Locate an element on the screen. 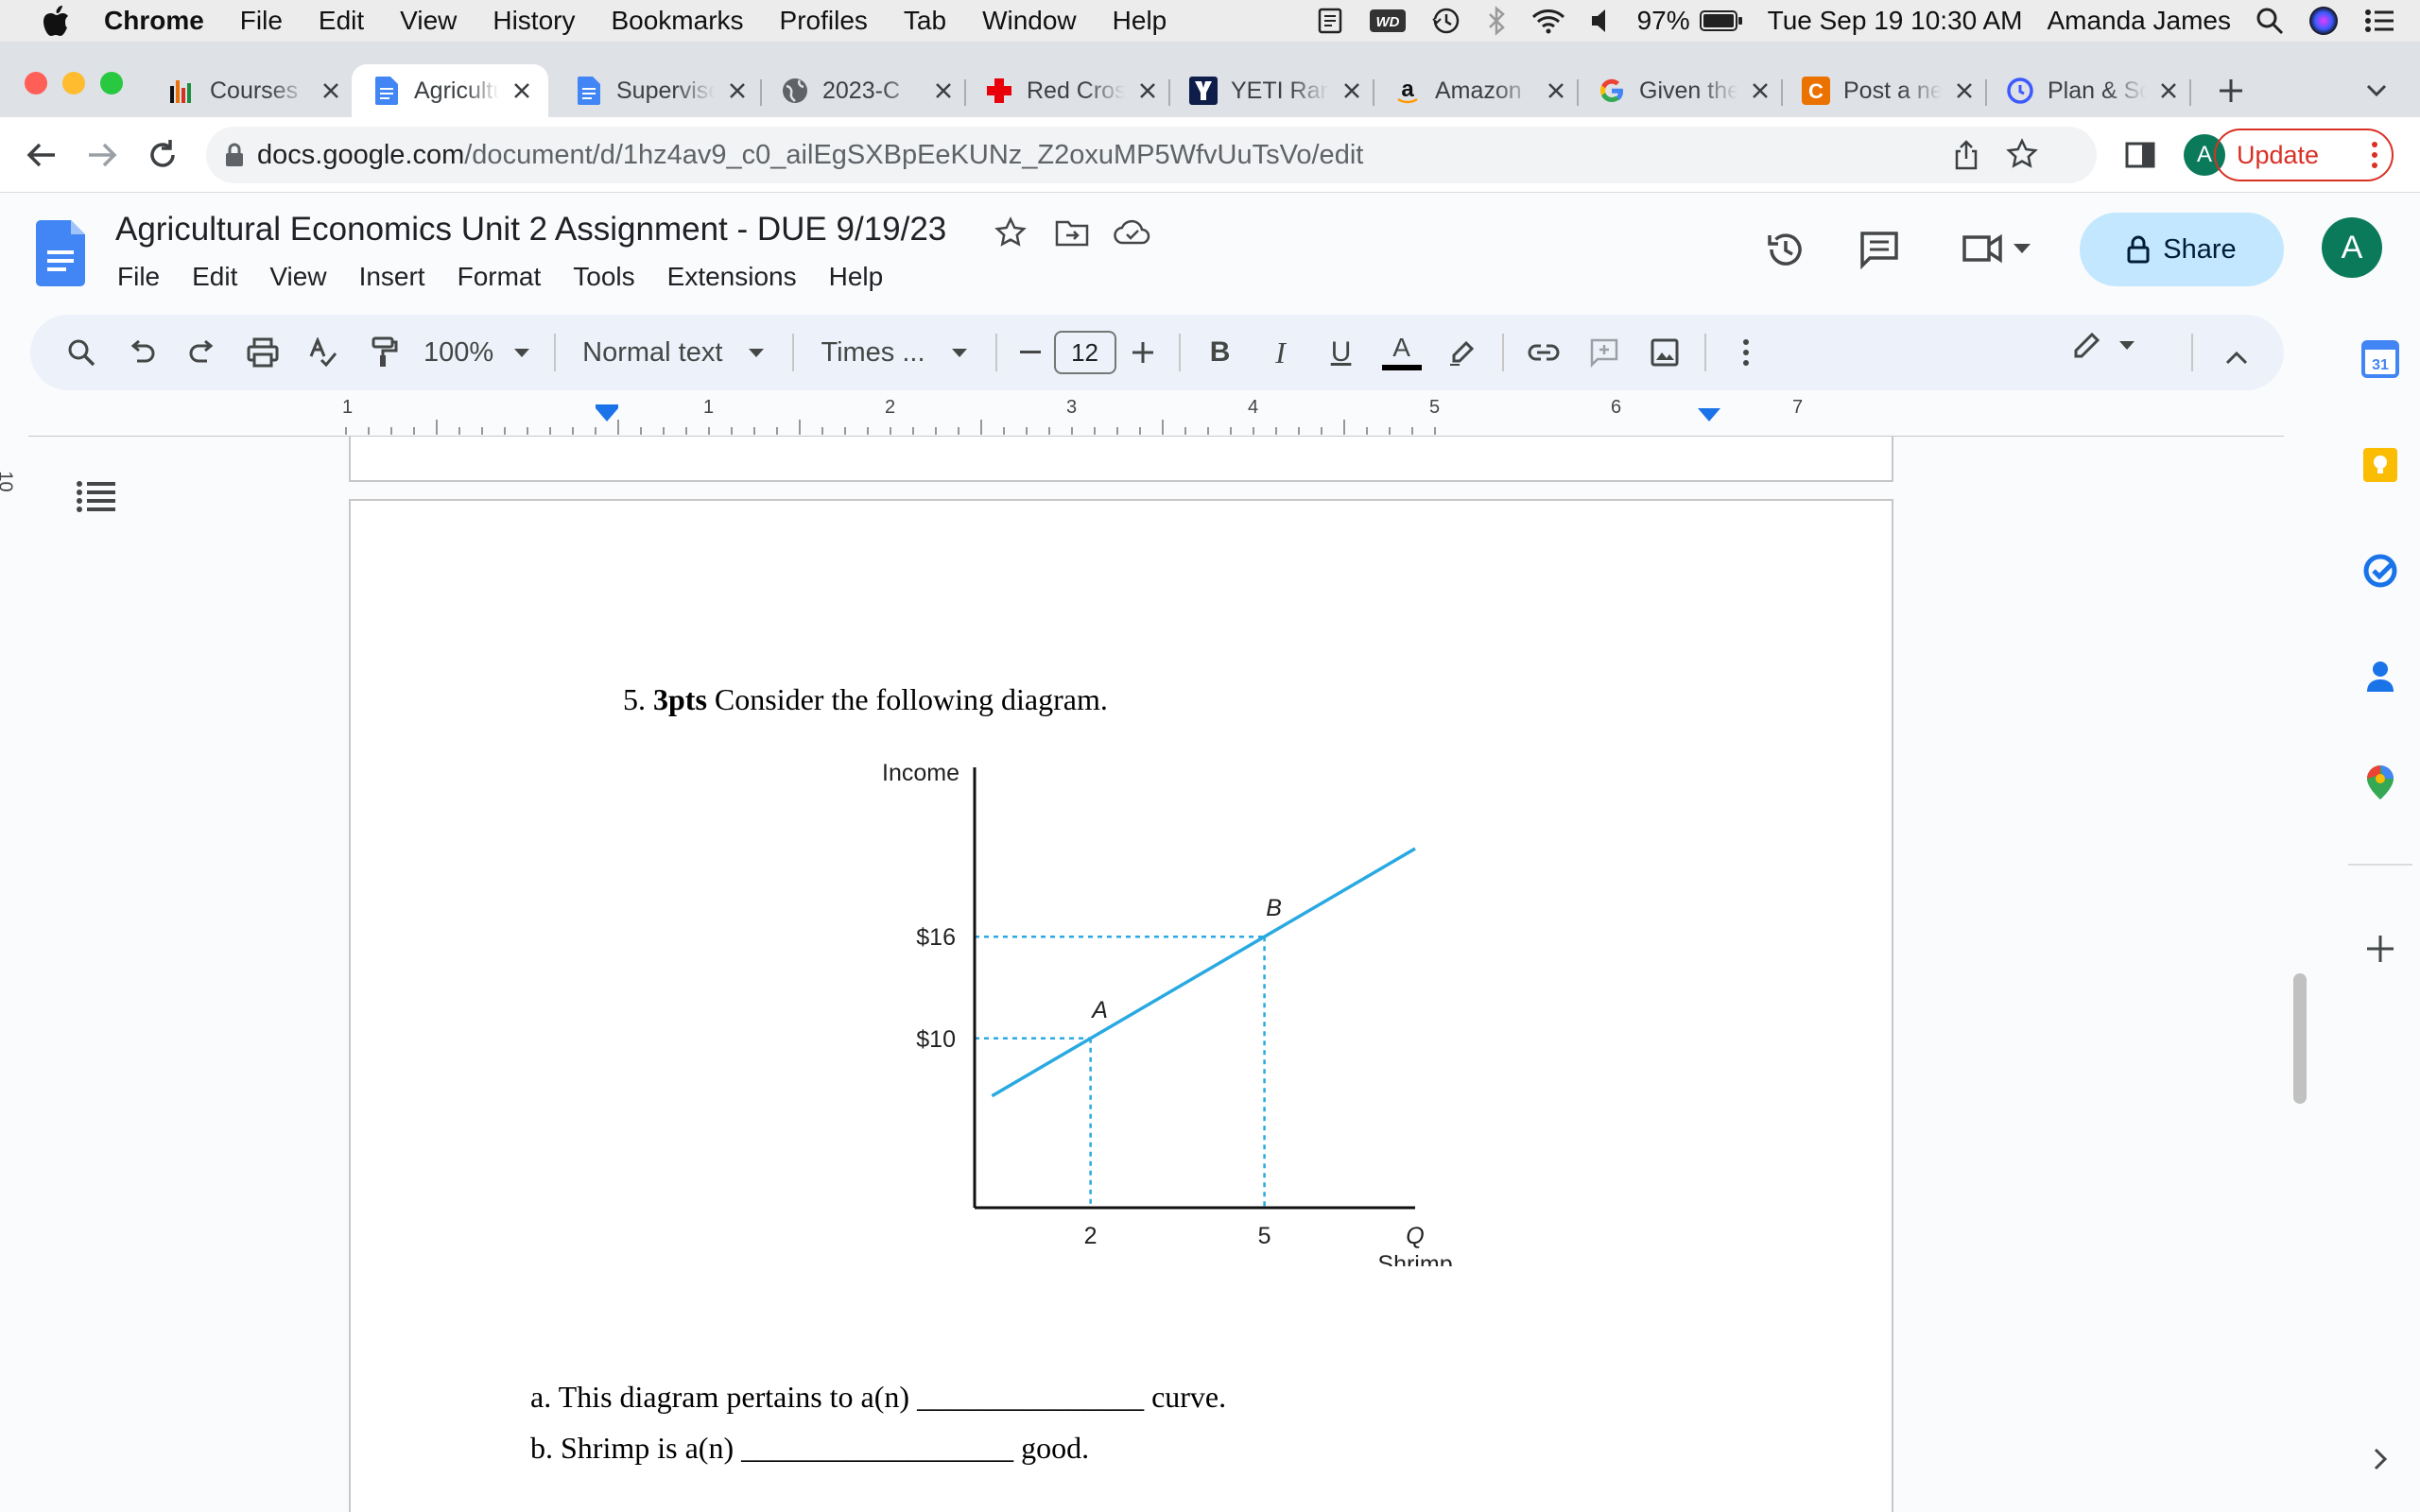  menubar-datetime: Tue Sep 19 10:30 AM is located at coordinates (1895, 21).